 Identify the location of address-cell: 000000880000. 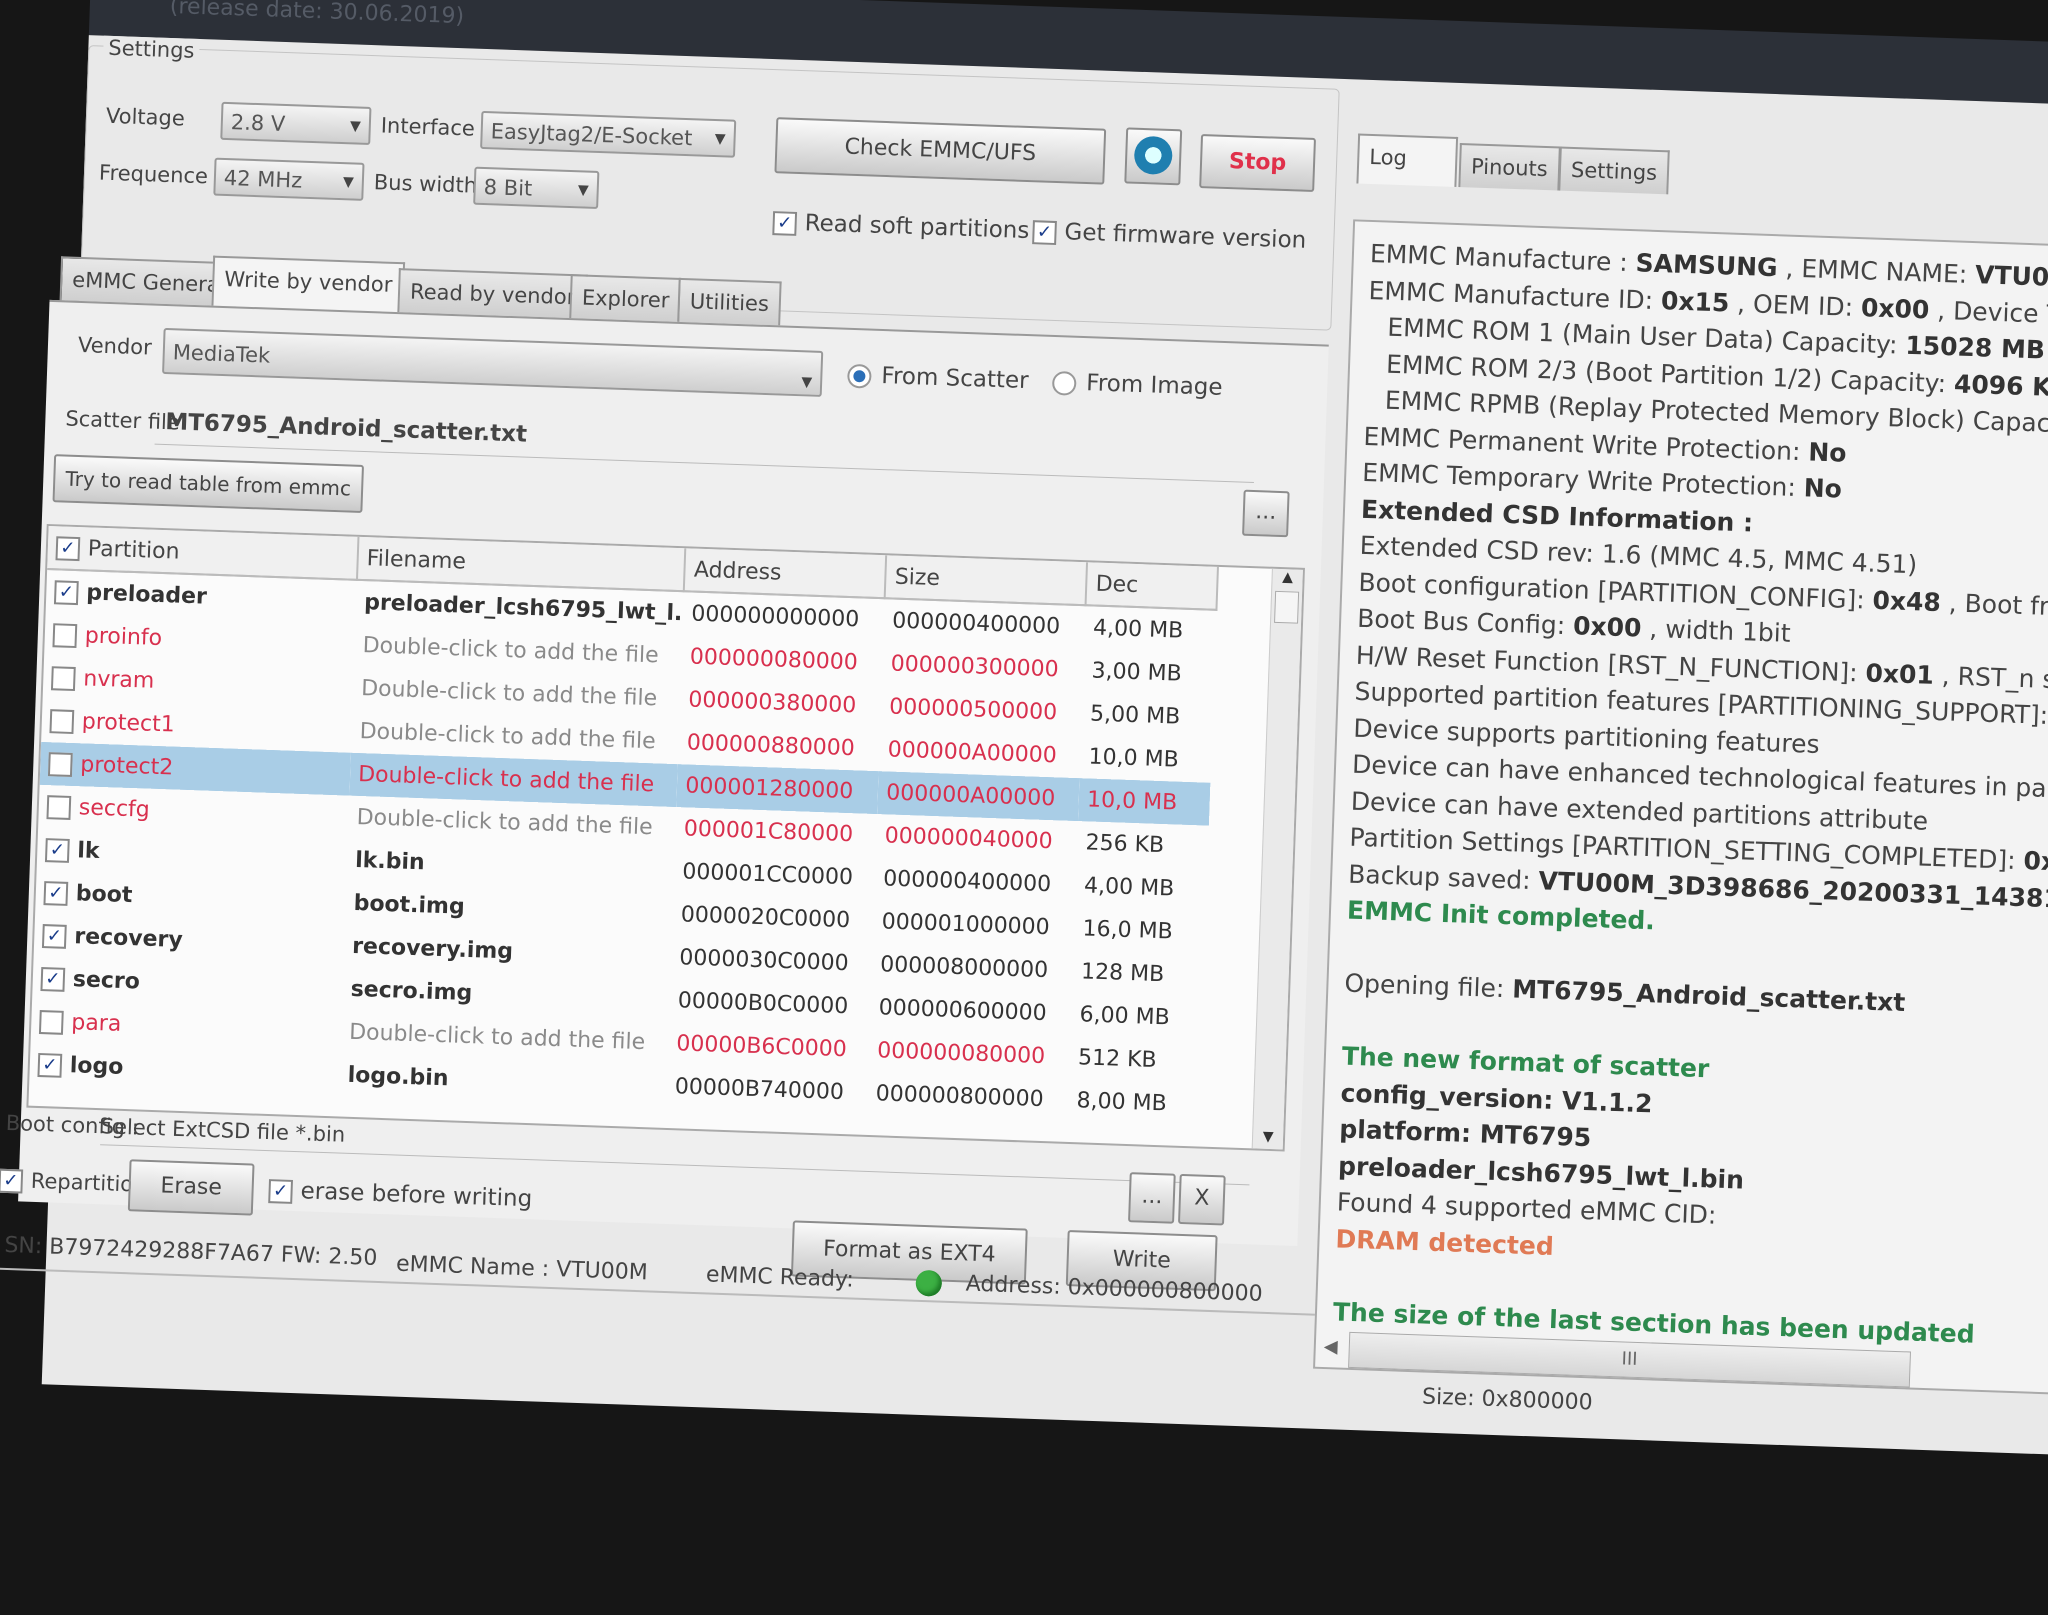
(771, 746).